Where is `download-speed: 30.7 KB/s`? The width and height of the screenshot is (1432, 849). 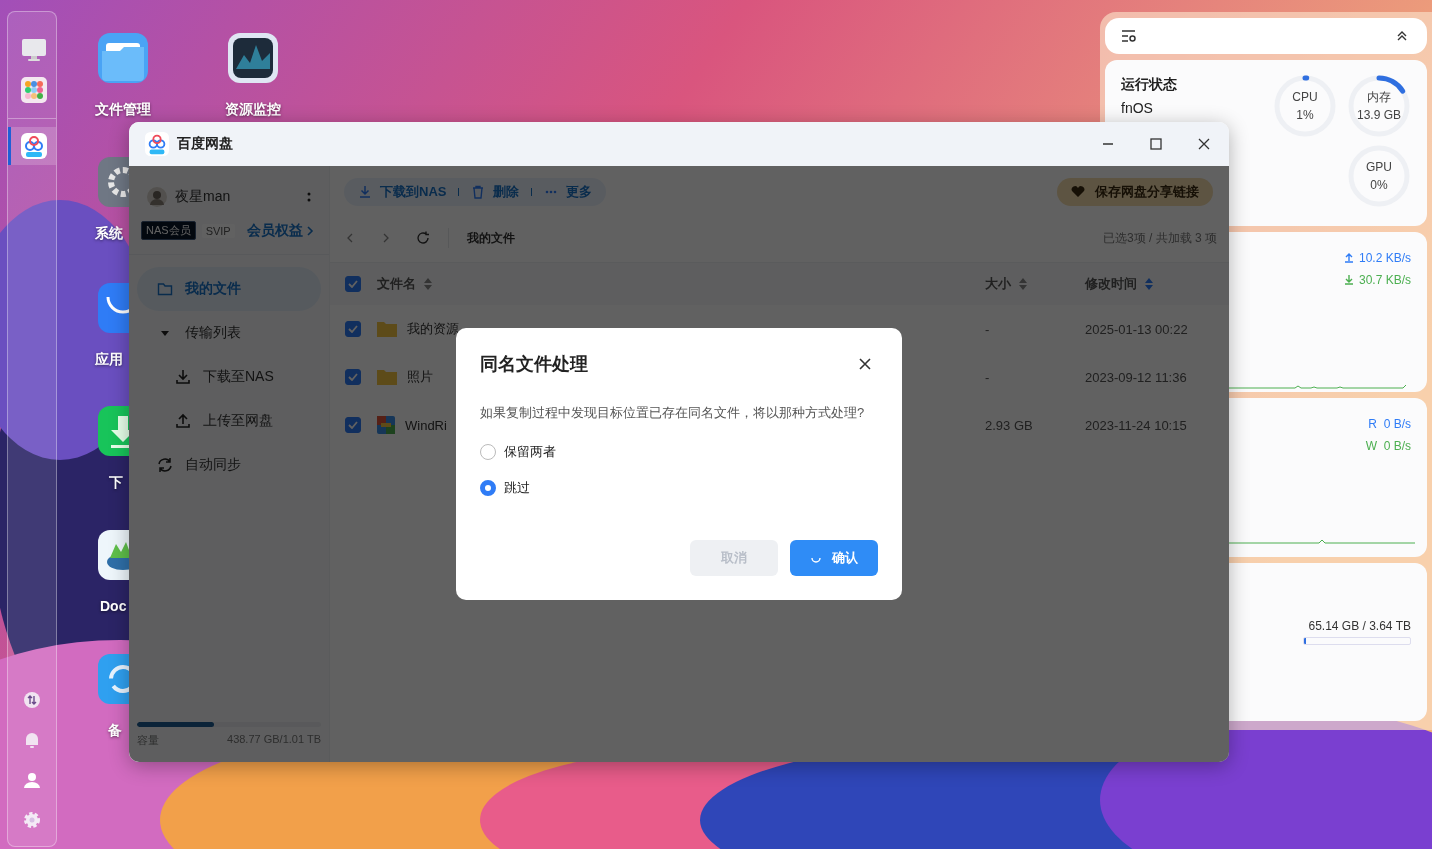 download-speed: 30.7 KB/s is located at coordinates (1377, 280).